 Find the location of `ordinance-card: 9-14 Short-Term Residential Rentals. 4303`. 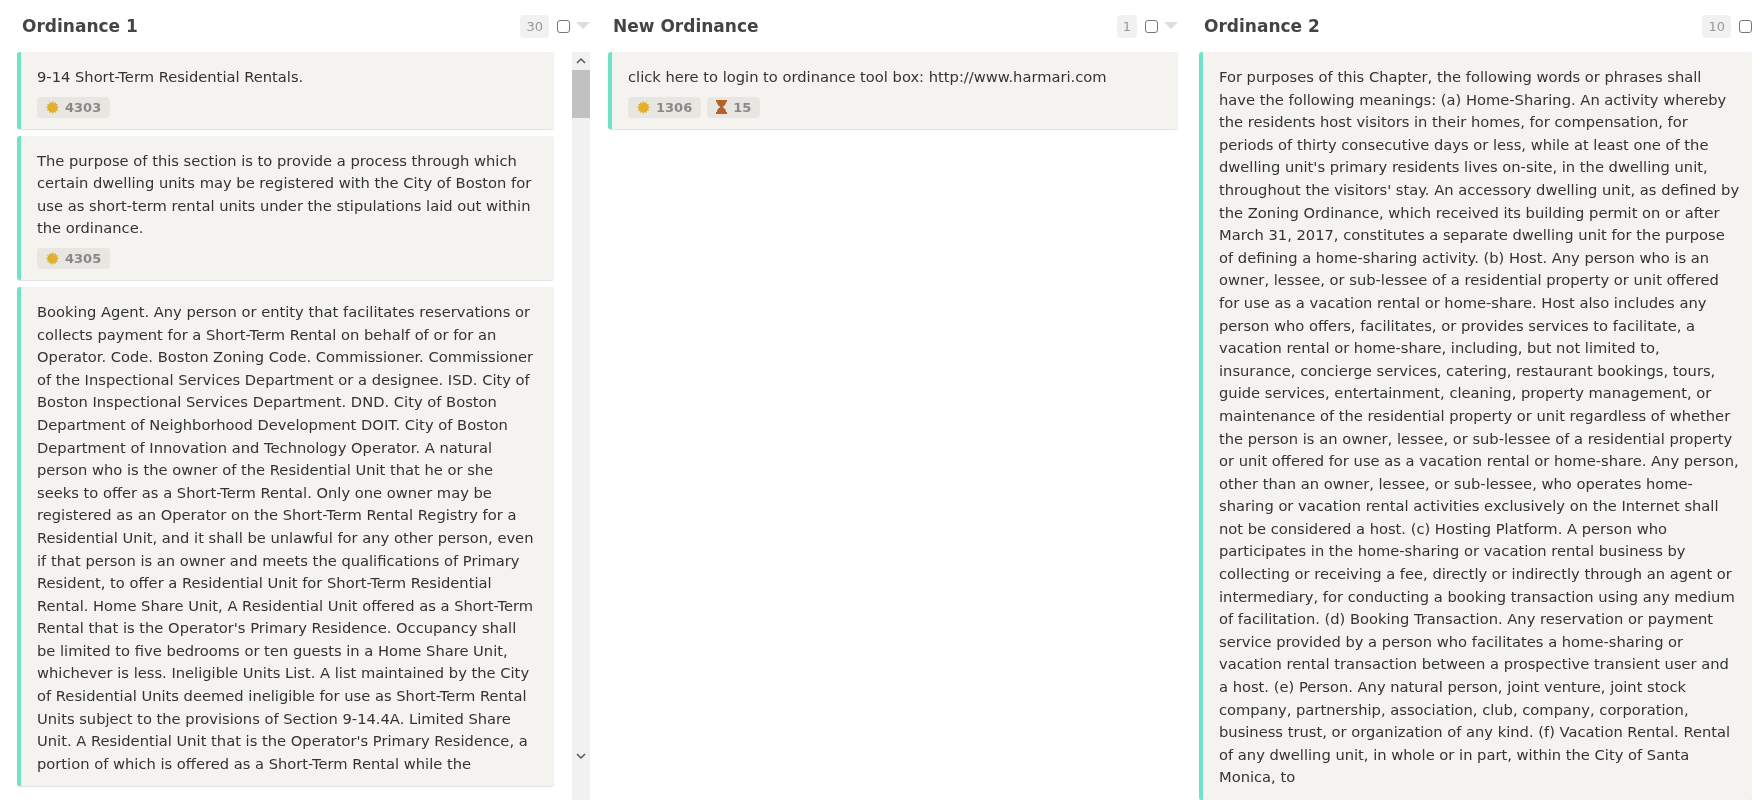

ordinance-card: 9-14 Short-Term Residential Rentals. 4303 is located at coordinates (285, 90).